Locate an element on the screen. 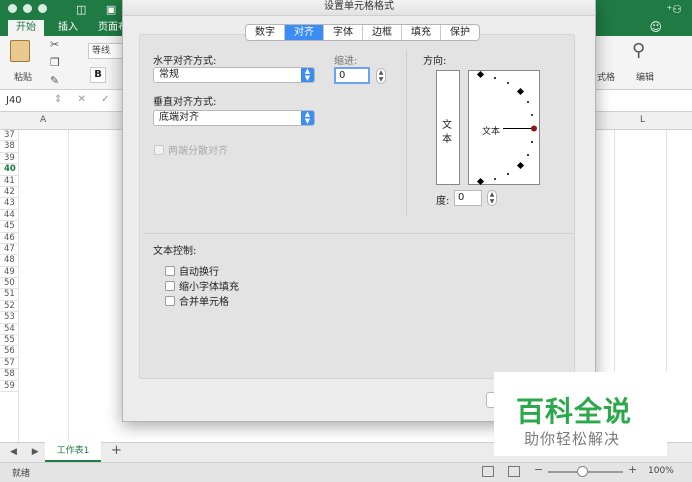 The height and width of the screenshot is (482, 692). sheet-nav-arrows: ◀ ▶ is located at coordinates (27, 452).